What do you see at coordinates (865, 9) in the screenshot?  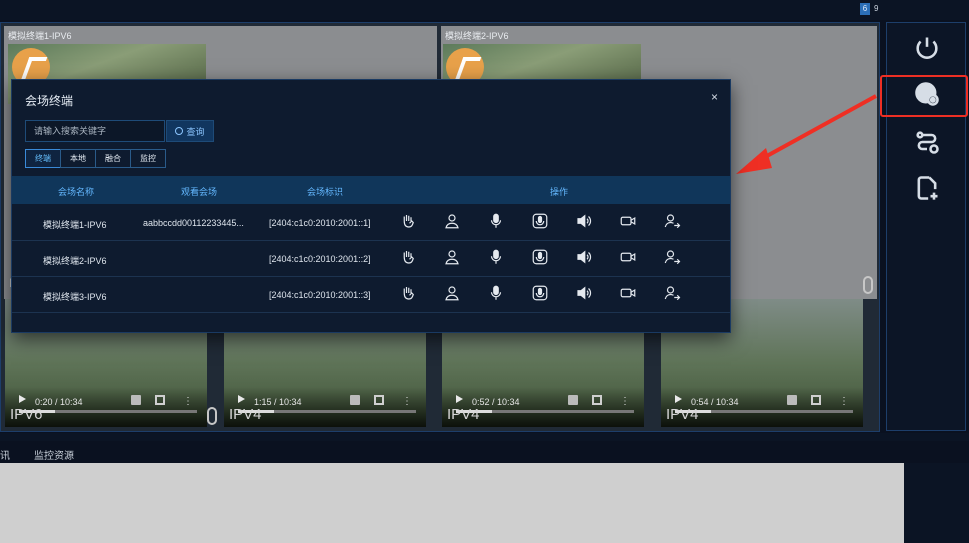 I see `count-badge: 6` at bounding box center [865, 9].